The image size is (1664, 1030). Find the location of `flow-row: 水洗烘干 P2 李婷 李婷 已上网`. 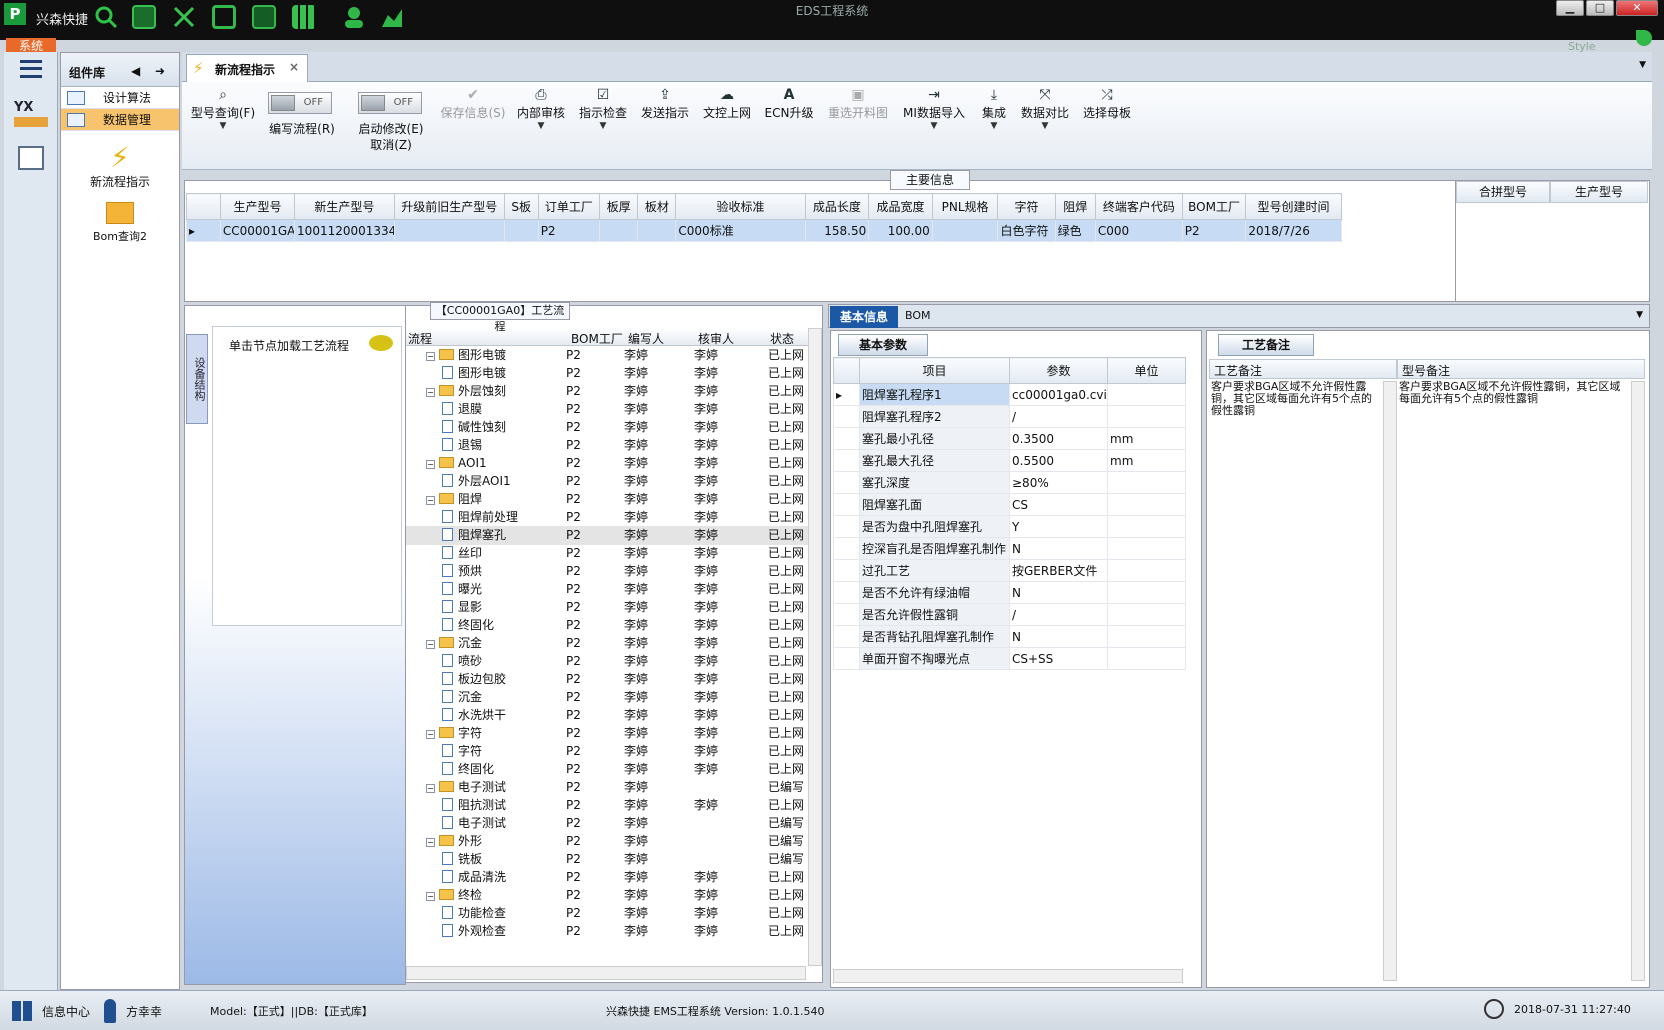

flow-row: 水洗烘干 P2 李婷 李婷 已上网 is located at coordinates (607, 715).